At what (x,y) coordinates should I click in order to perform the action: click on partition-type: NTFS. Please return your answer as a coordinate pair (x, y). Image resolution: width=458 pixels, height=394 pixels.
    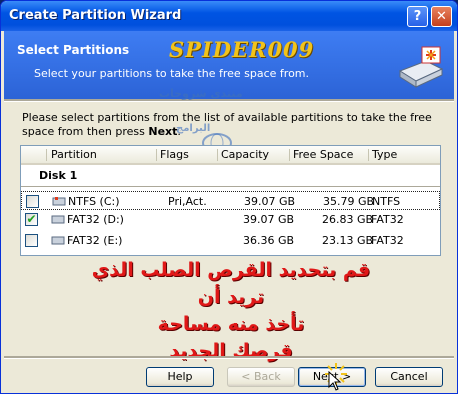
    Looking at the image, I should click on (386, 201).